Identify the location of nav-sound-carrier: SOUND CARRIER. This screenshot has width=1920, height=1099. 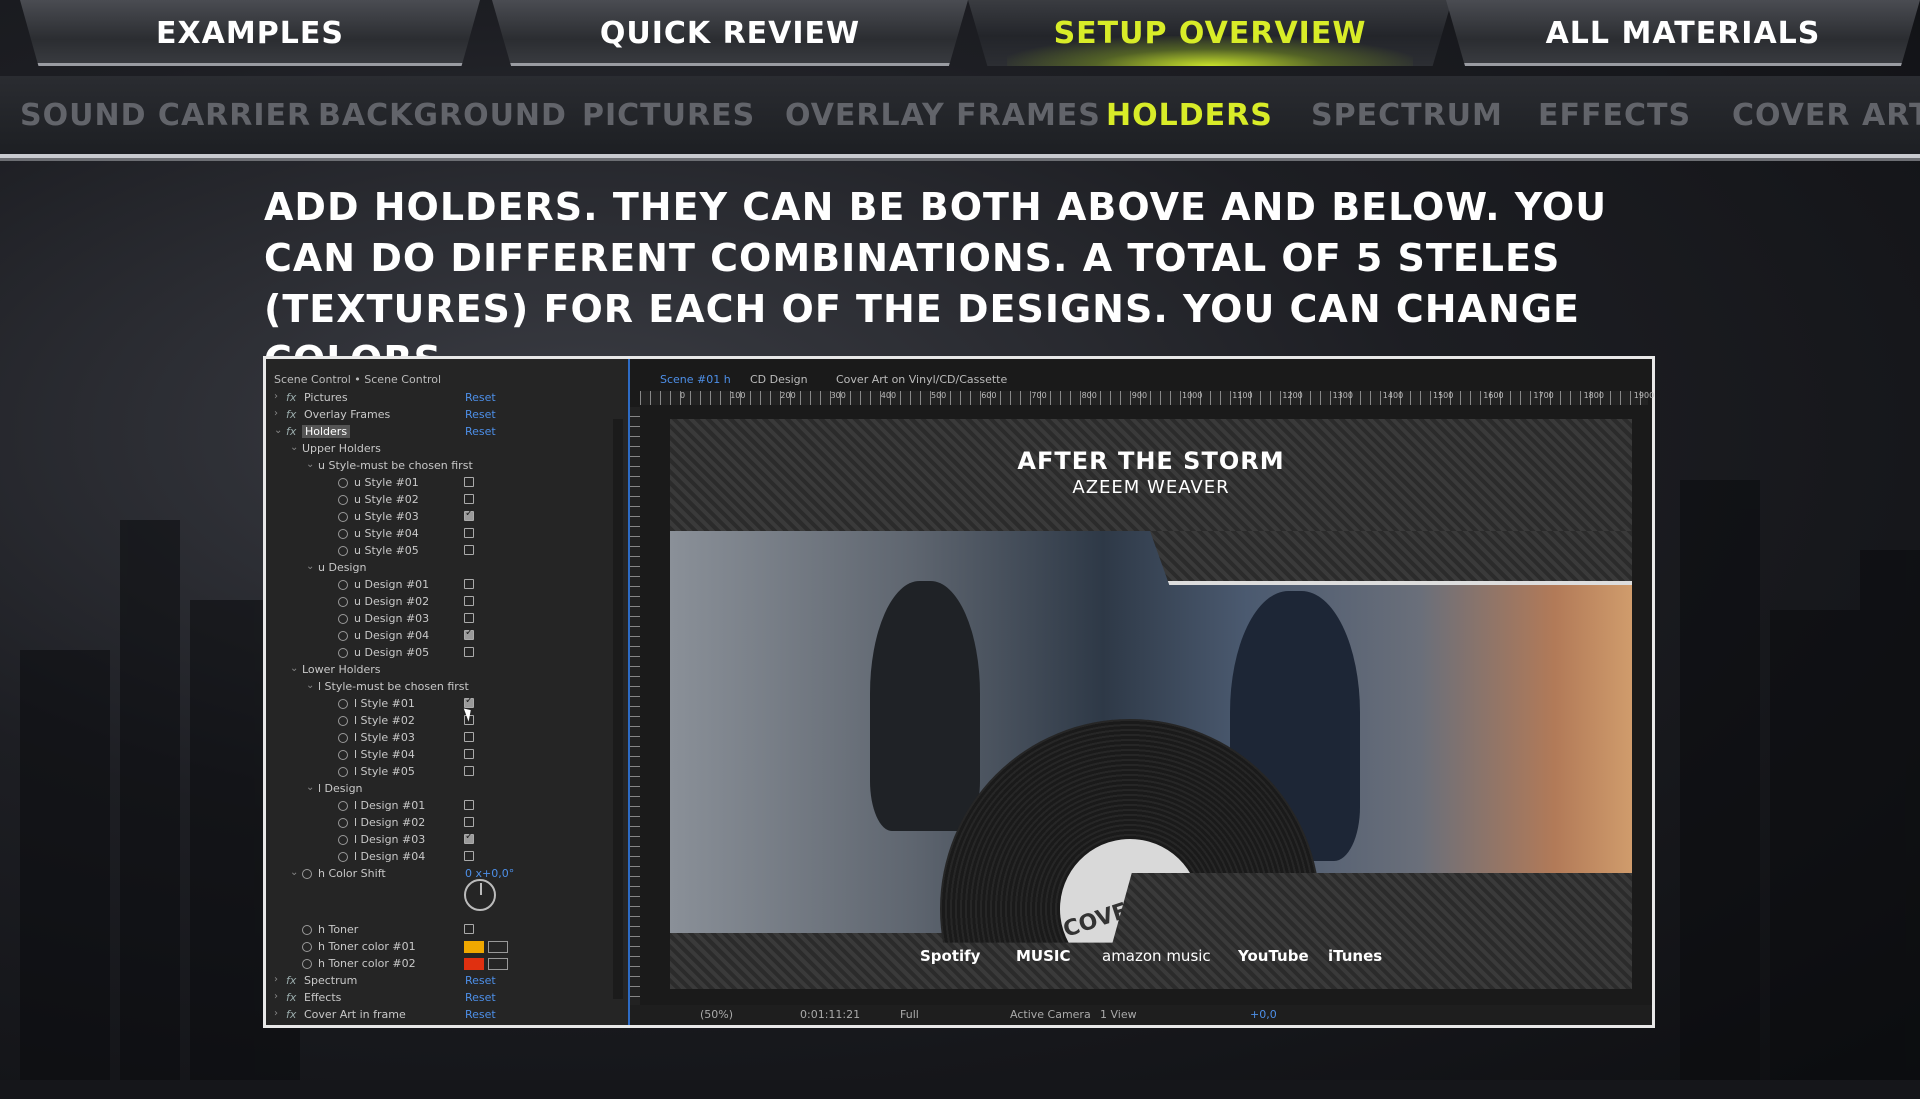
(165, 115).